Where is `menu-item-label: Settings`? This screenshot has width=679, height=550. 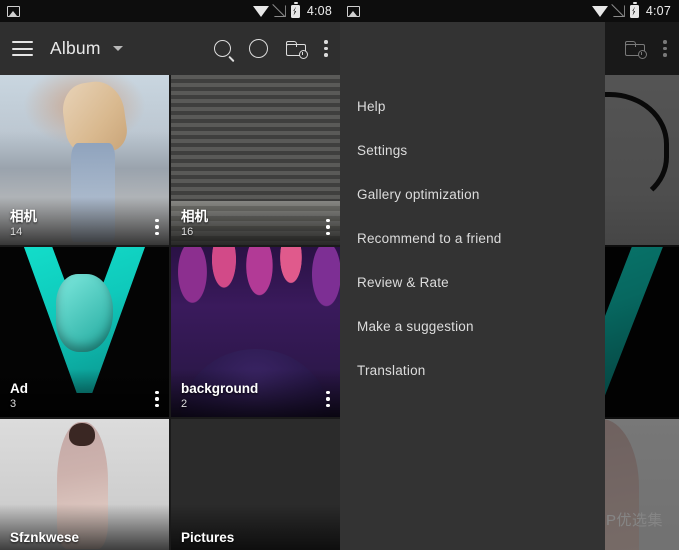
menu-item-label: Settings is located at coordinates (382, 150).